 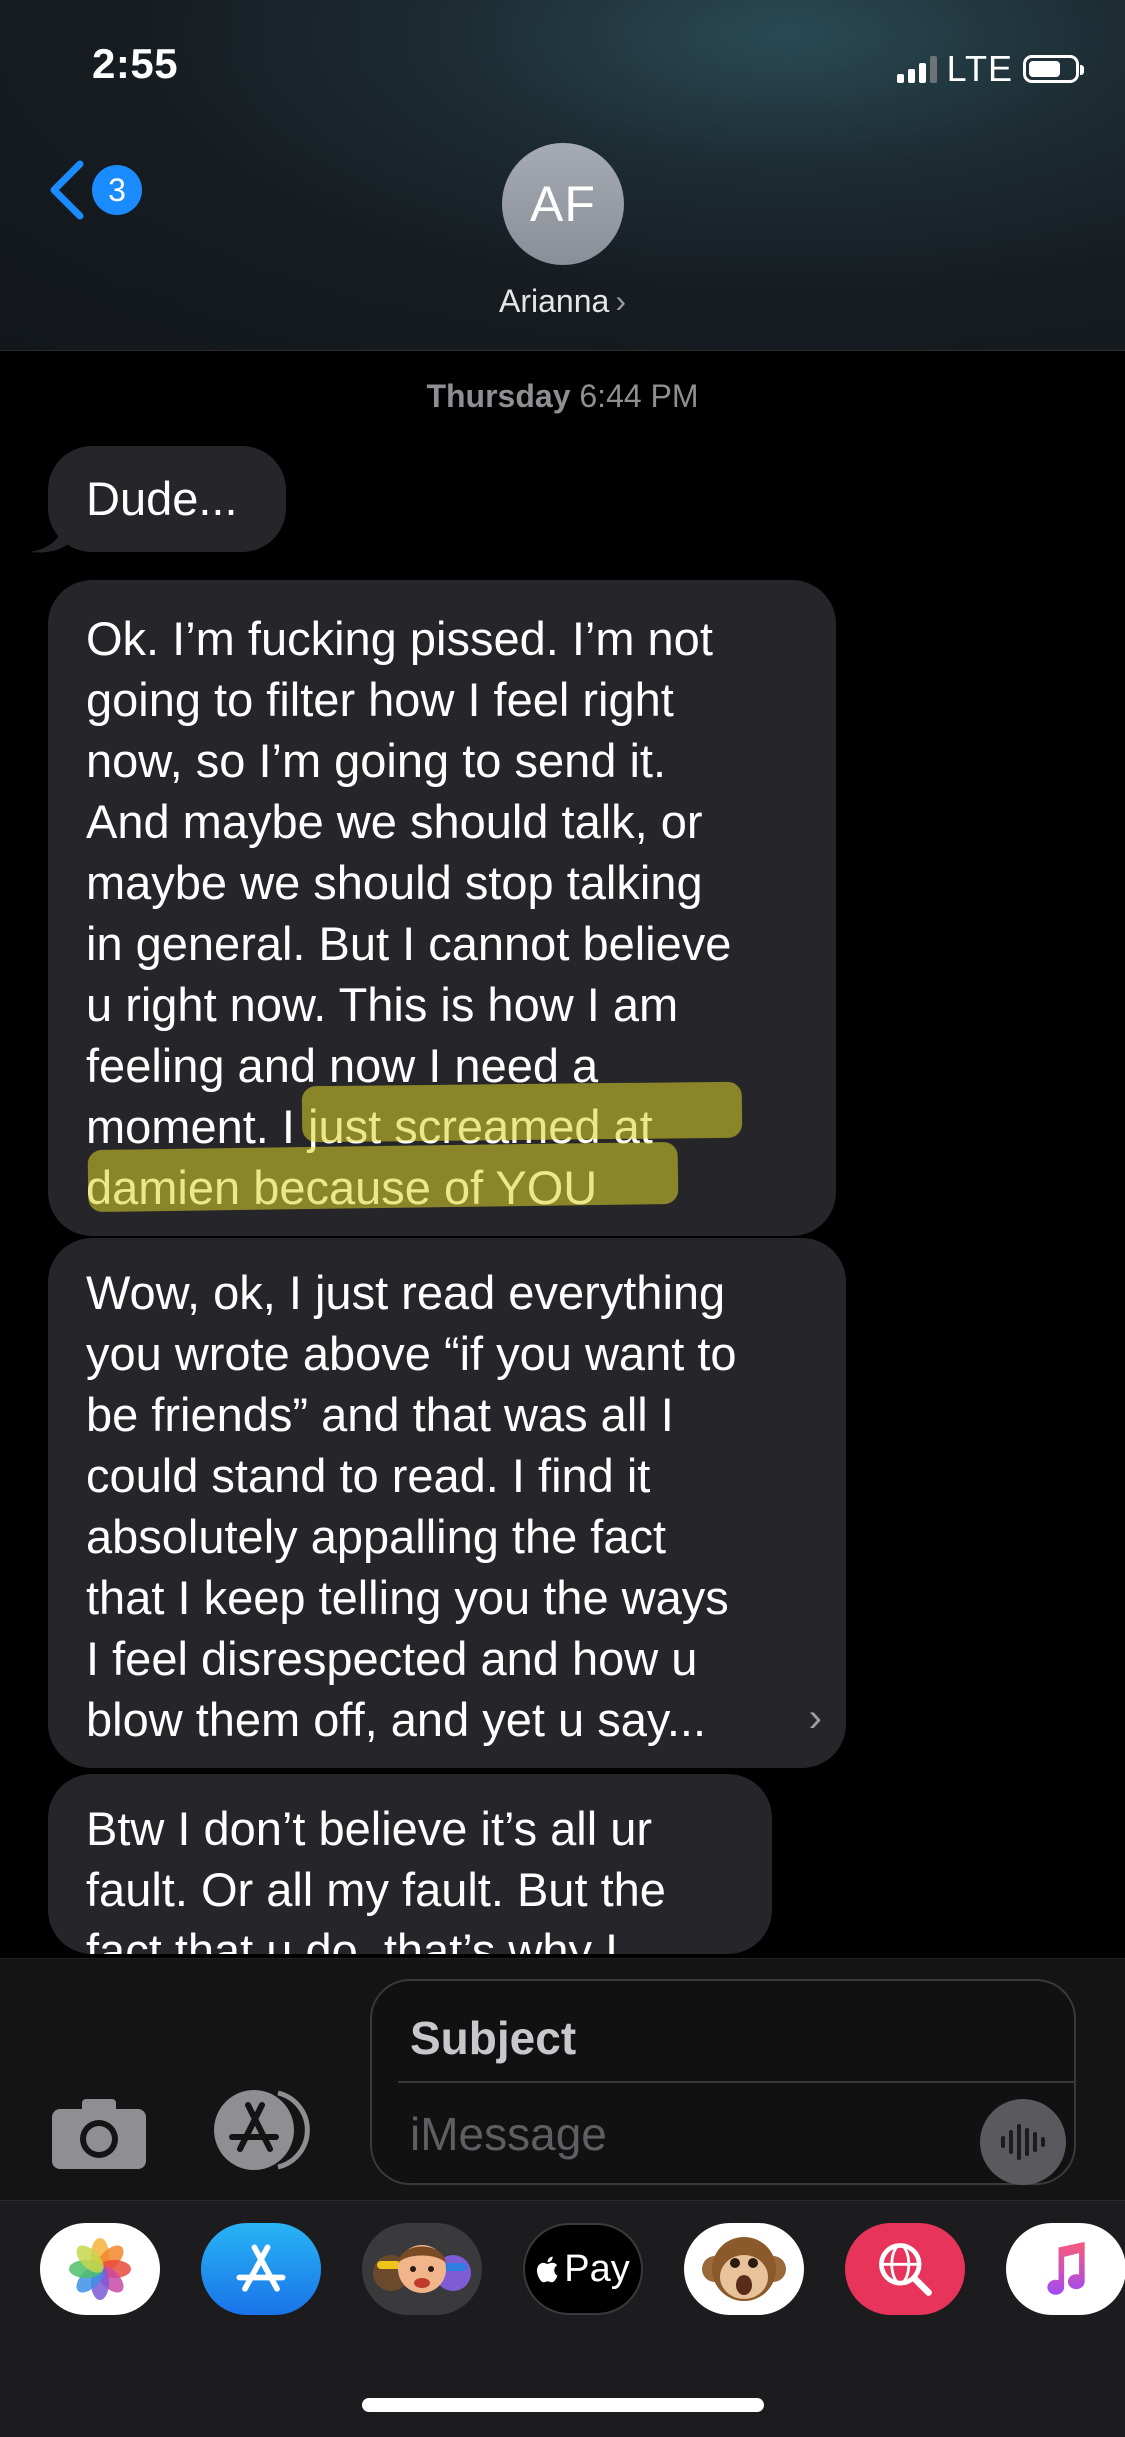 I want to click on waveform-icon, so click(x=1023, y=2142).